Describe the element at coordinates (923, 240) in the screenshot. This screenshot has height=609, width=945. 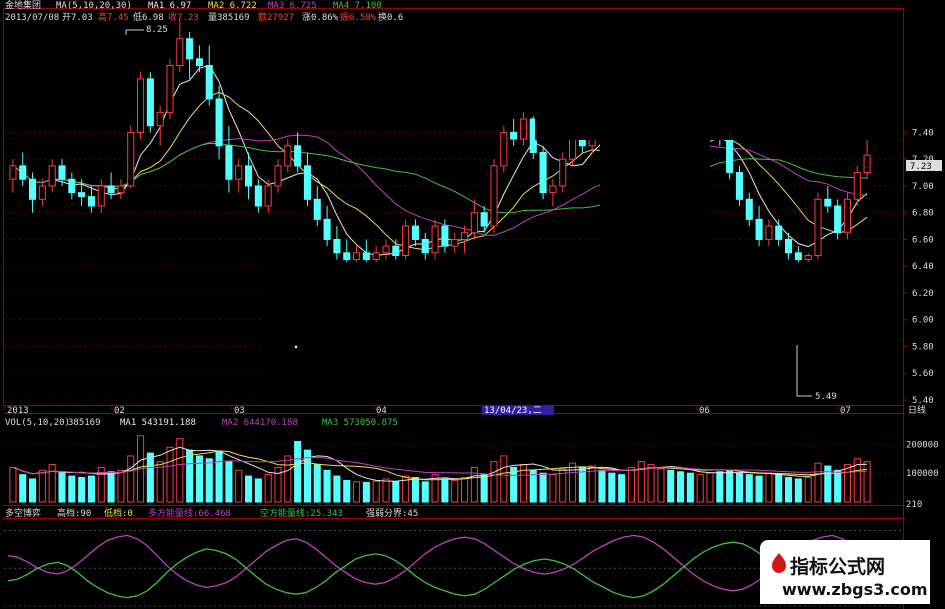
I see `price-tick-label: 6.60` at that location.